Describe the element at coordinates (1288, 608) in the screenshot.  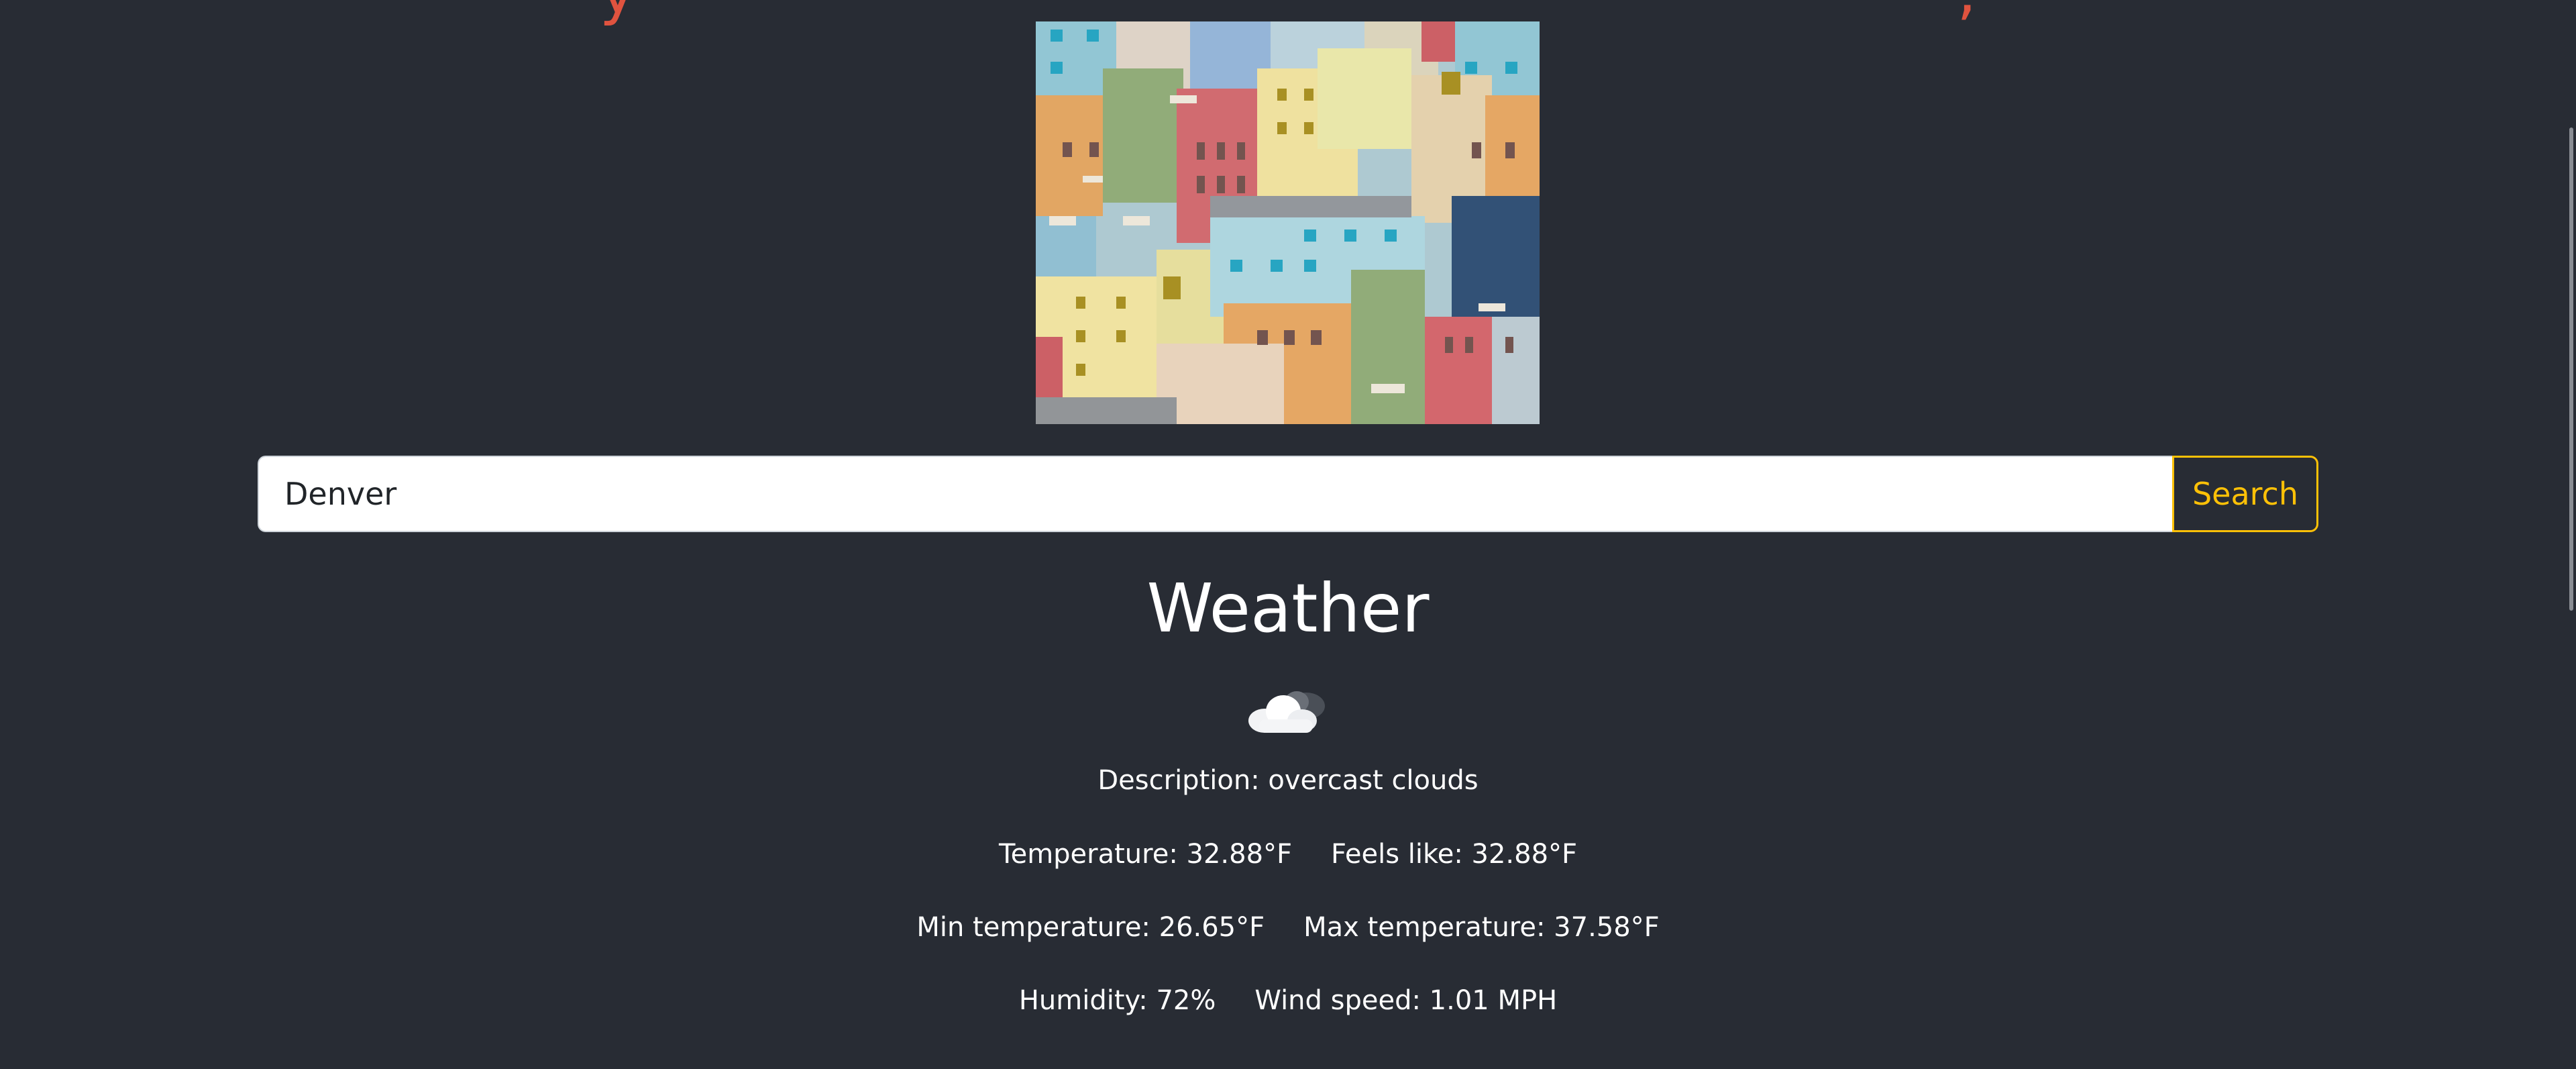
I see `weather-title: Weather` at that location.